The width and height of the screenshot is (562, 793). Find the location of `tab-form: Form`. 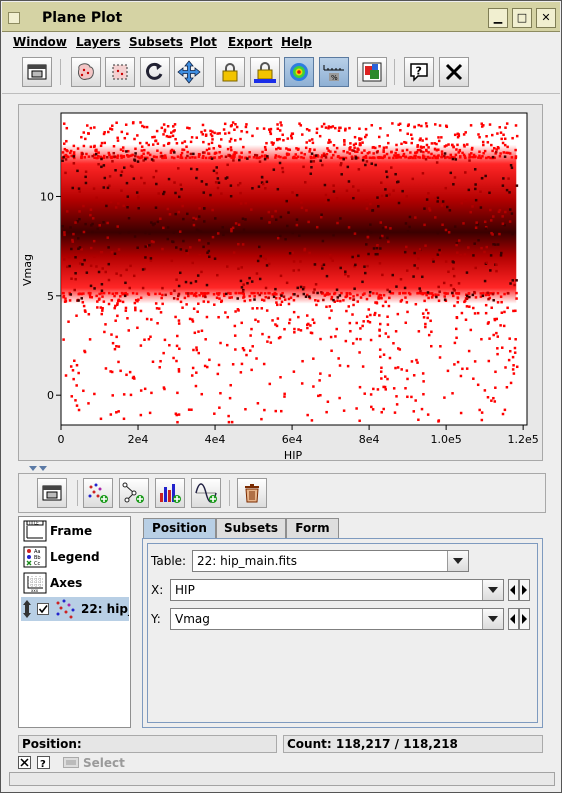

tab-form: Form is located at coordinates (312, 528).